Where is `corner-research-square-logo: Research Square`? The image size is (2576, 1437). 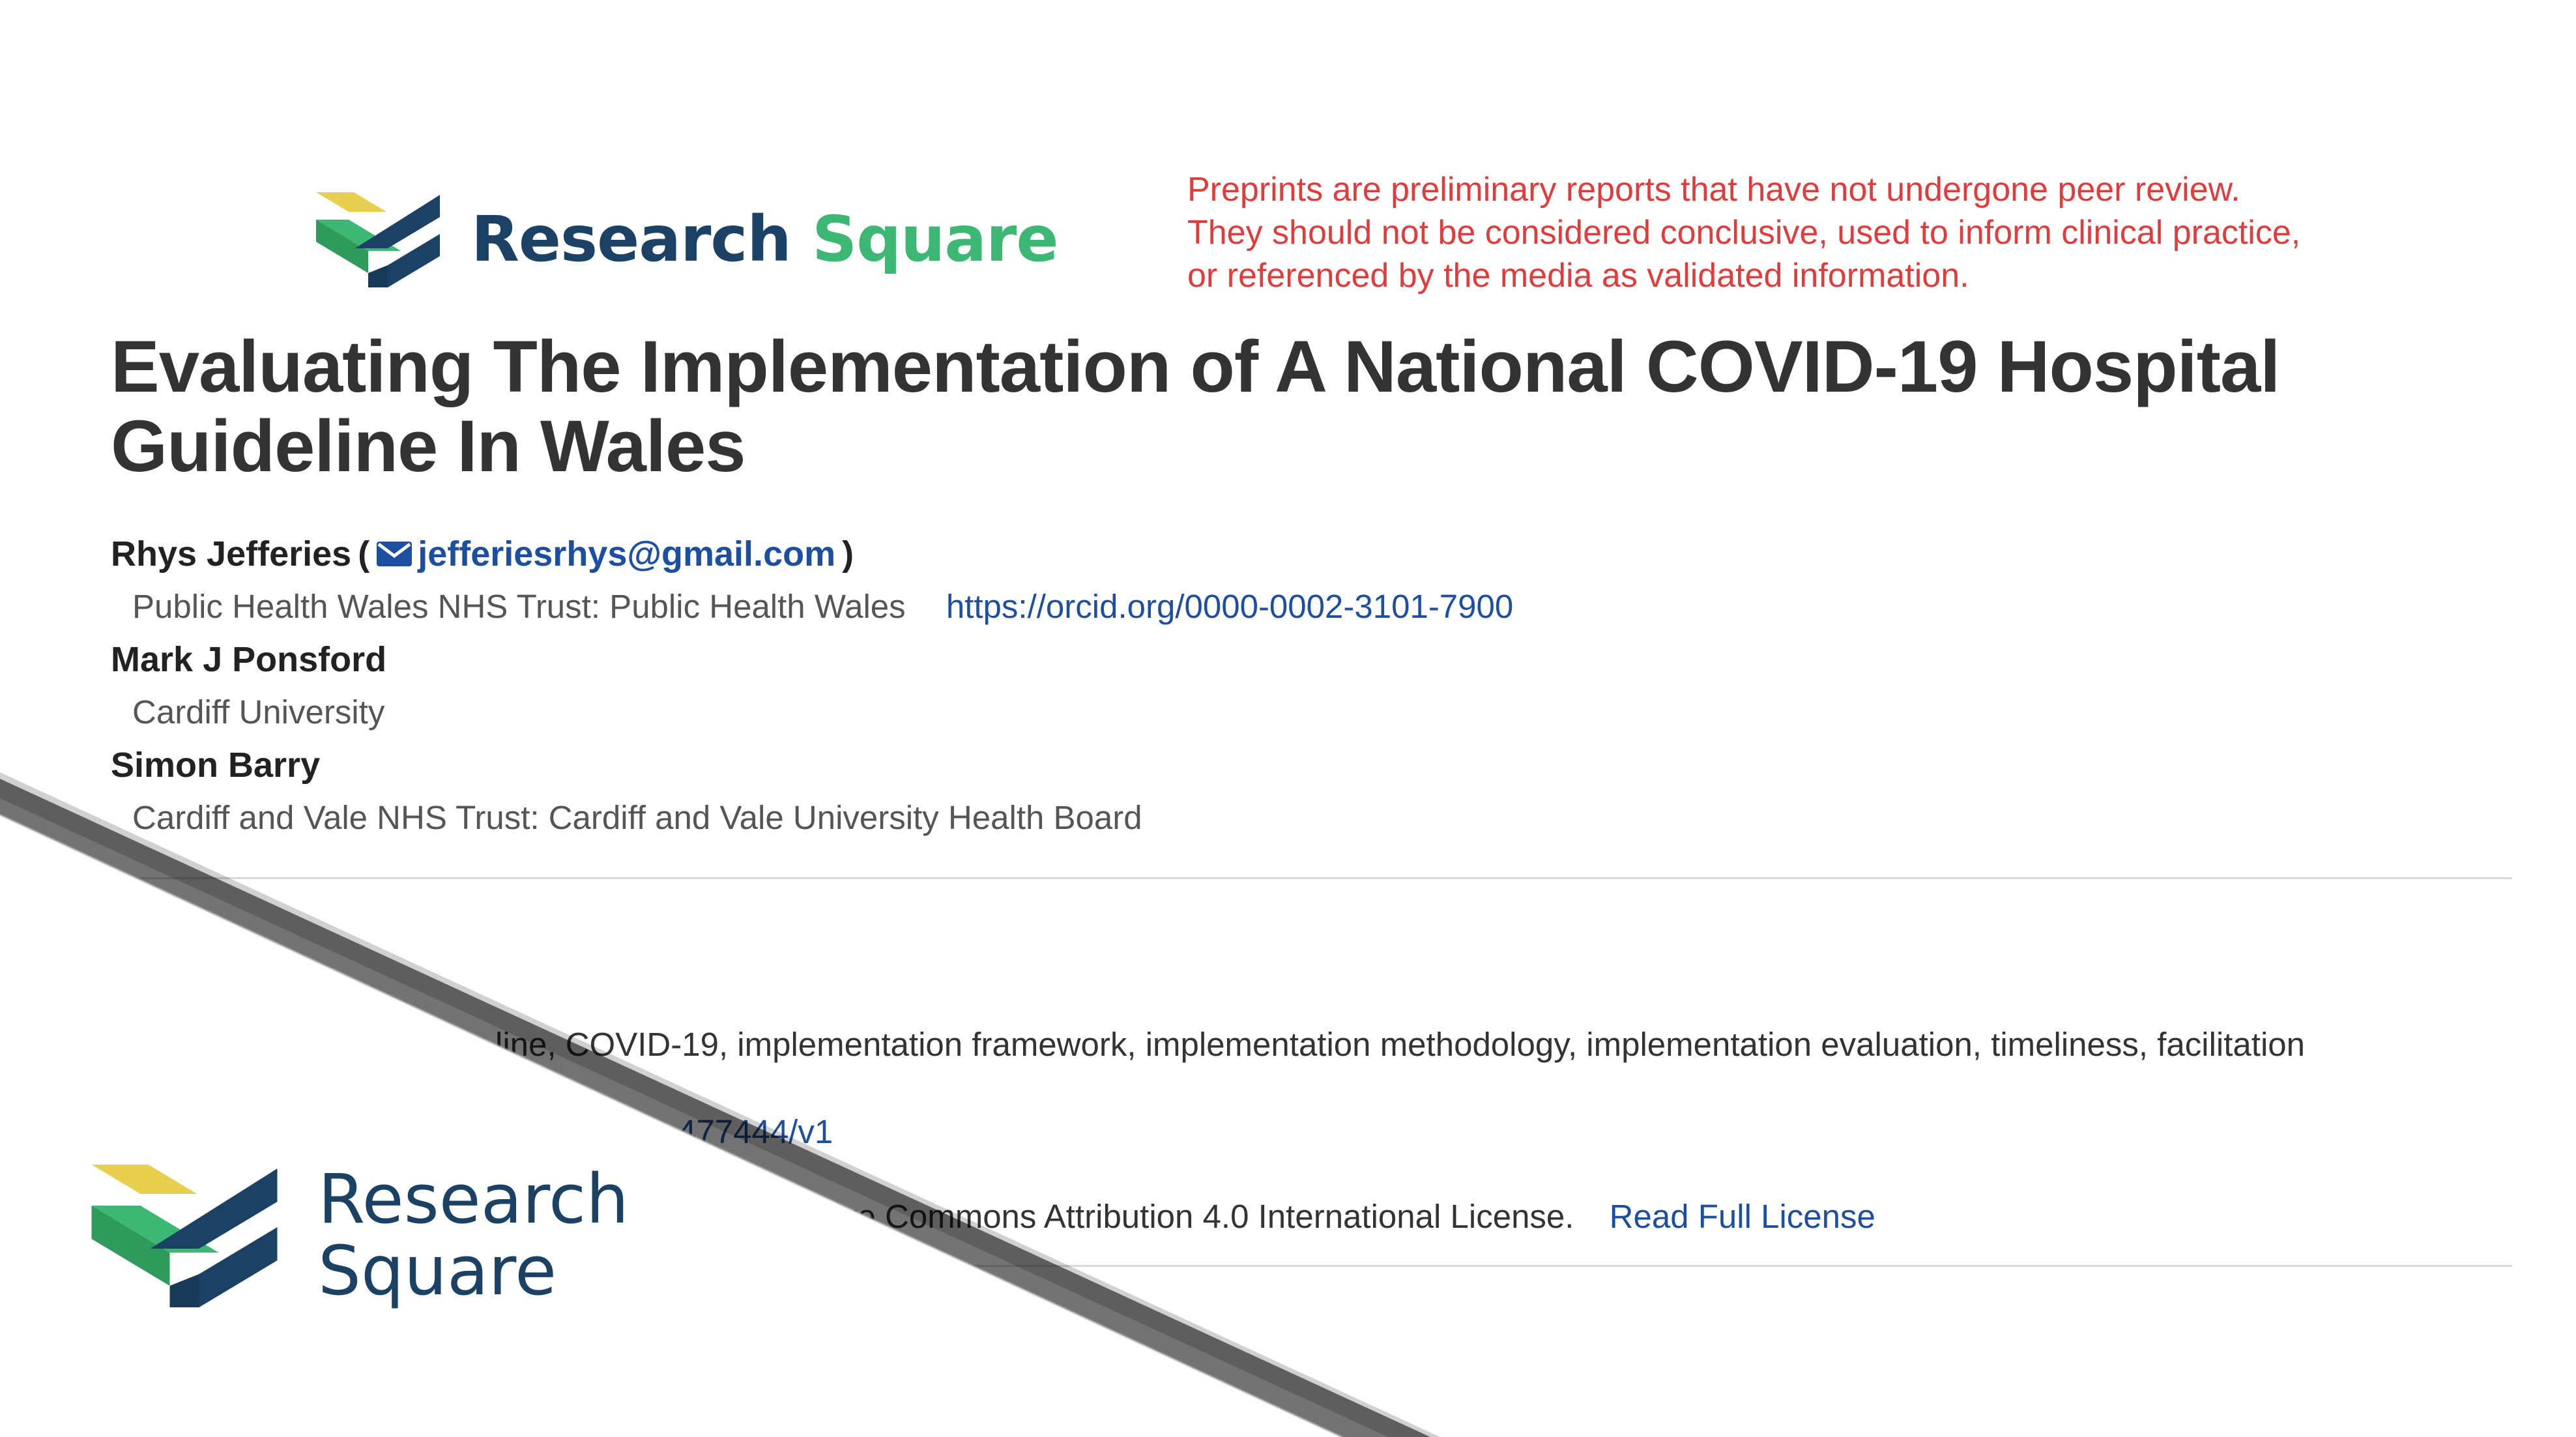 corner-research-square-logo: Research Square is located at coordinates (359, 1235).